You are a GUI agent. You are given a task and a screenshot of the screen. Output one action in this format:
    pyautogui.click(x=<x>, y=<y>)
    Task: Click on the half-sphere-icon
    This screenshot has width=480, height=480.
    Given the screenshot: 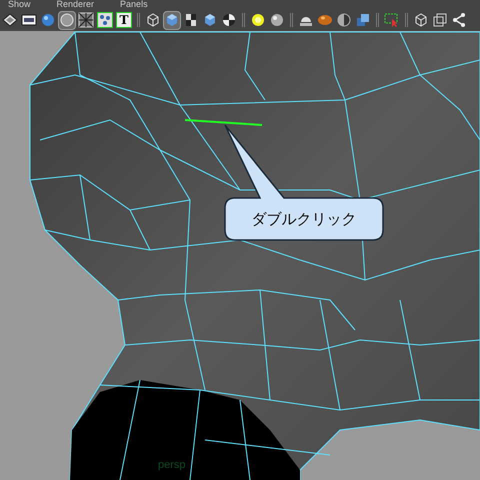 What is the action you would take?
    pyautogui.click(x=344, y=20)
    